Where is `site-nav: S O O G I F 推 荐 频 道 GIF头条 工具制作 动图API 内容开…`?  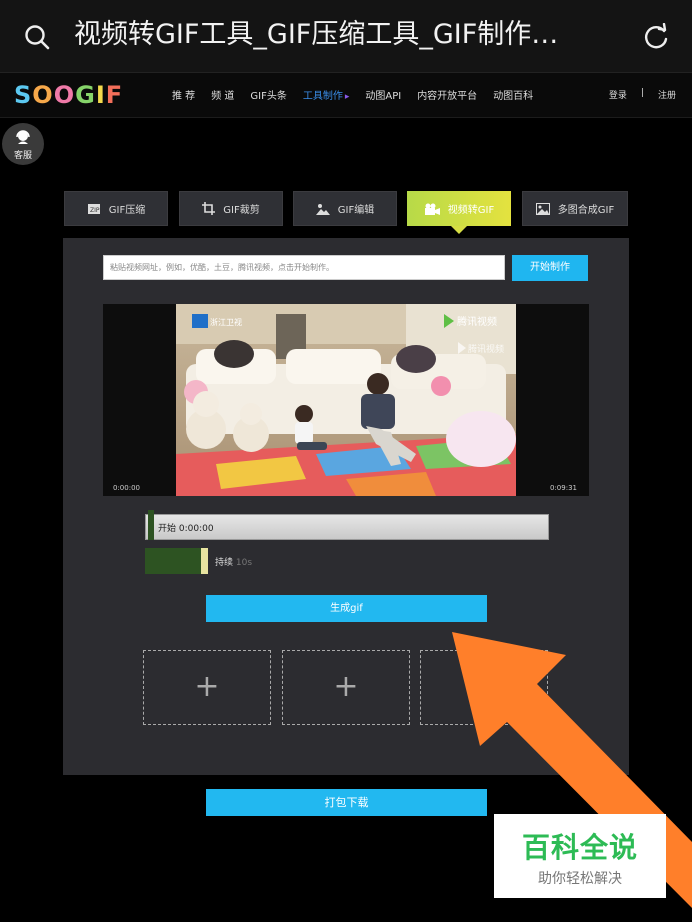 site-nav: S O O G I F 推 荐 频 道 GIF头条 工具制作 动图API 内容开… is located at coordinates (346, 95).